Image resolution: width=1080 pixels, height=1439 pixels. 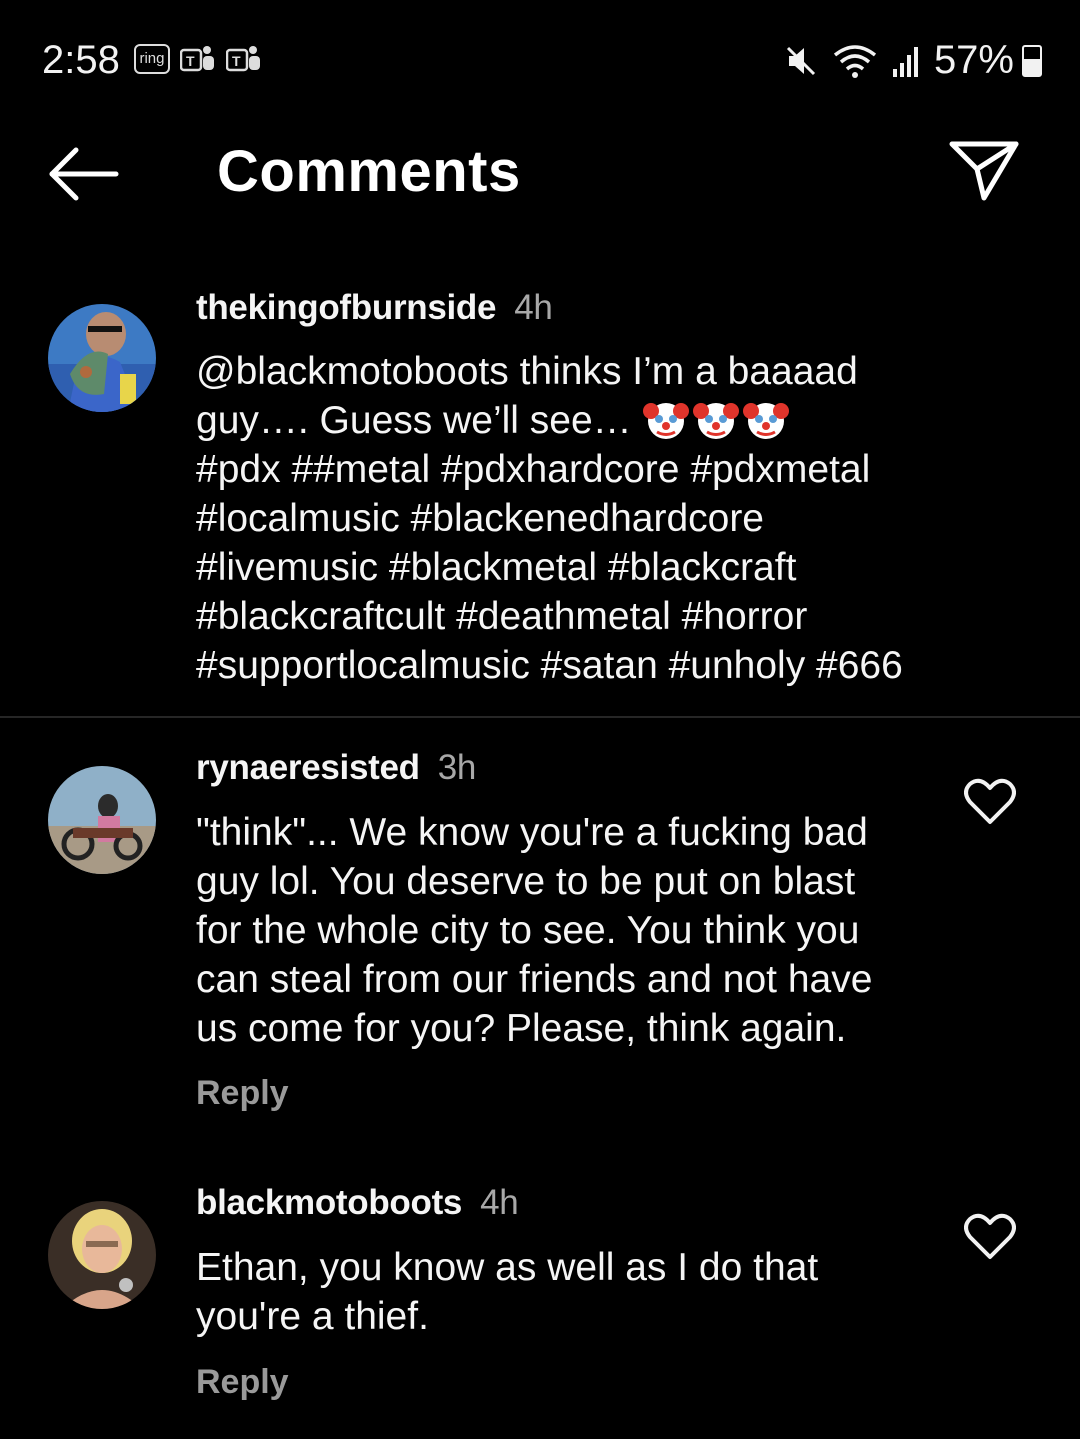 I want to click on comment-username: rynaeresisted 3h, so click(x=336, y=768).